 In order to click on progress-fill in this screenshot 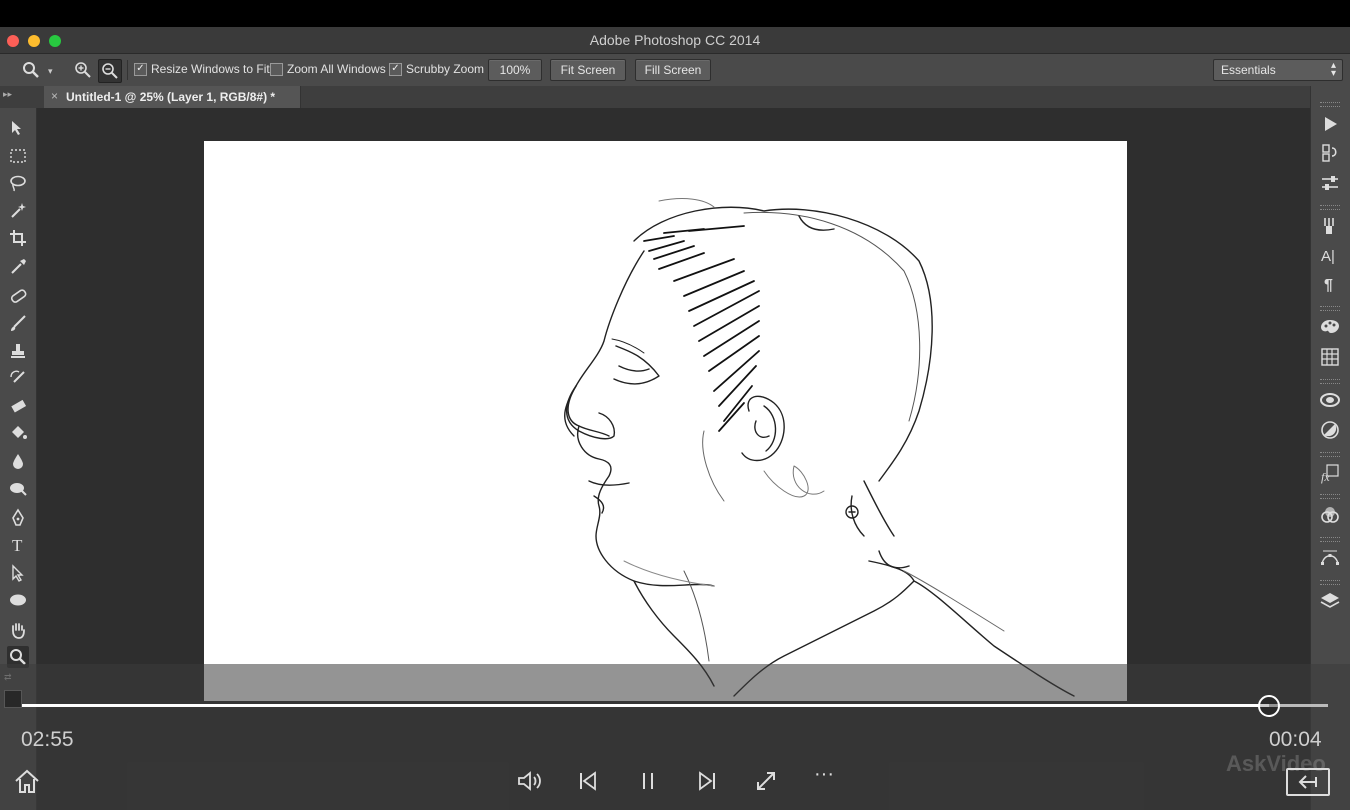, I will do `click(646, 705)`.